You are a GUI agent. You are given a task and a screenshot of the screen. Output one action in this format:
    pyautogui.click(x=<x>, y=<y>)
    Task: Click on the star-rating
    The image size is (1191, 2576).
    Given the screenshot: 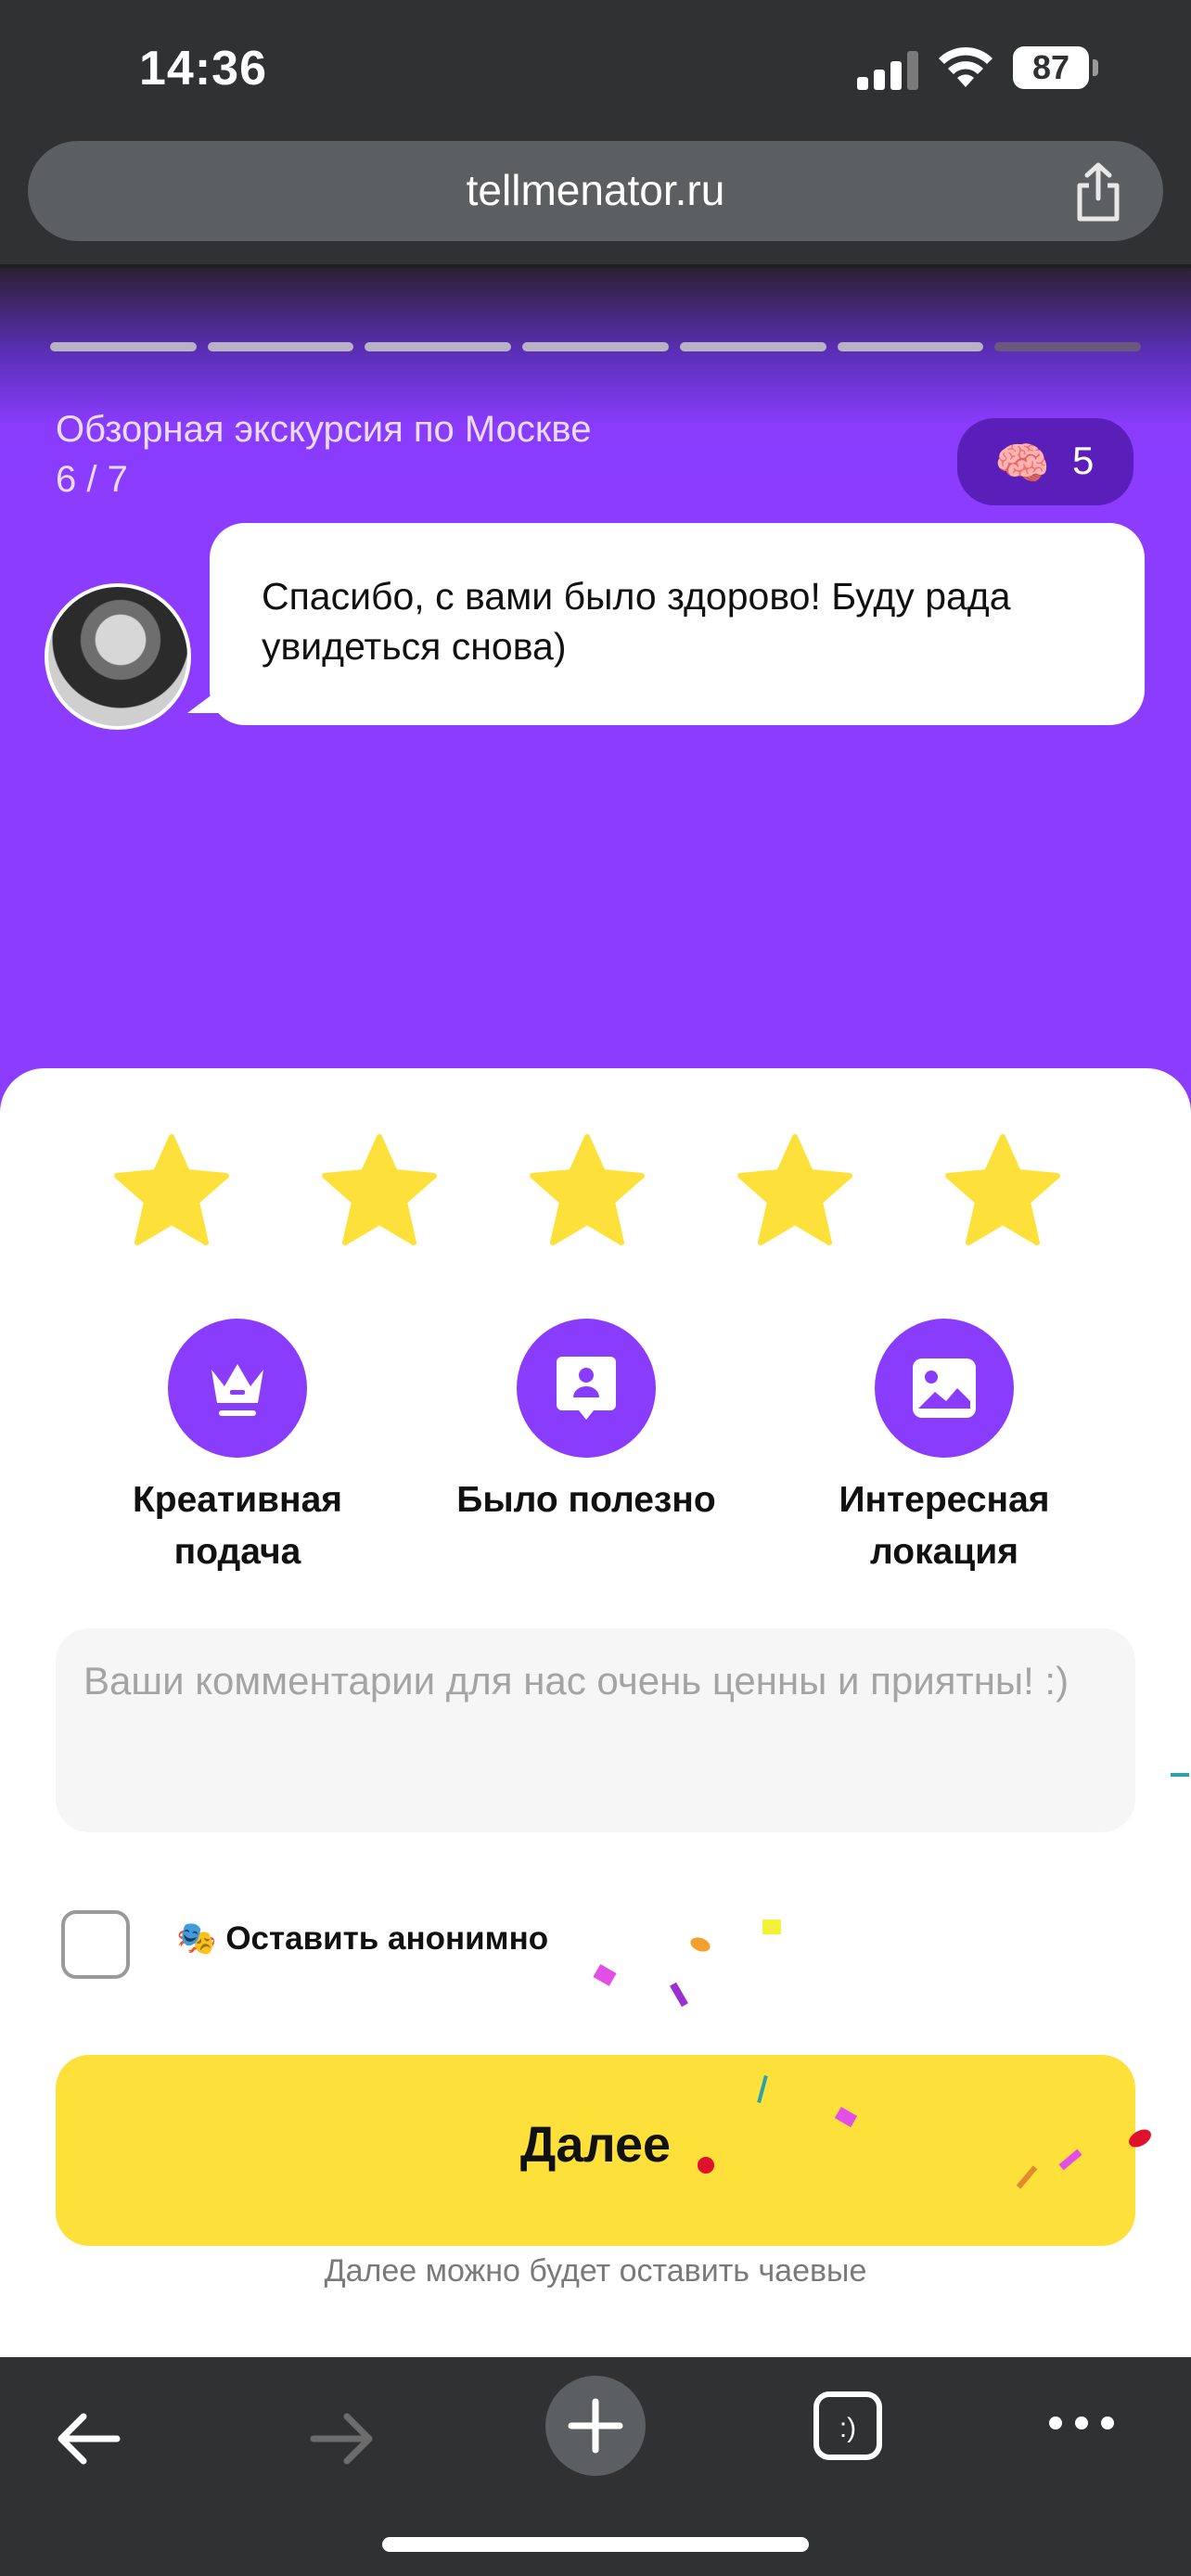 What is the action you would take?
    pyautogui.click(x=593, y=1193)
    